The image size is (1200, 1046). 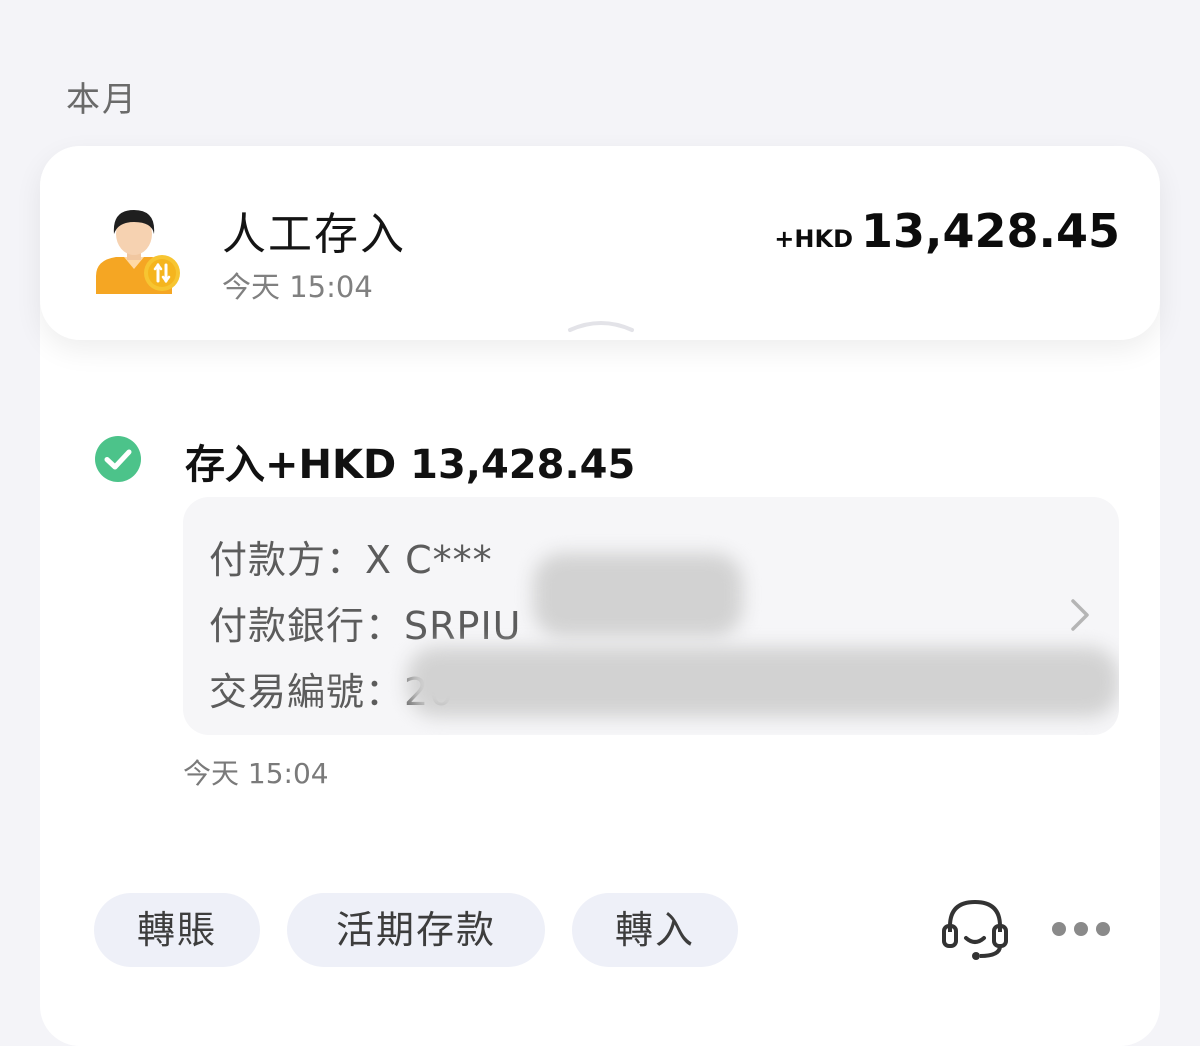 What do you see at coordinates (118, 459) in the screenshot?
I see `check-circle-icon` at bounding box center [118, 459].